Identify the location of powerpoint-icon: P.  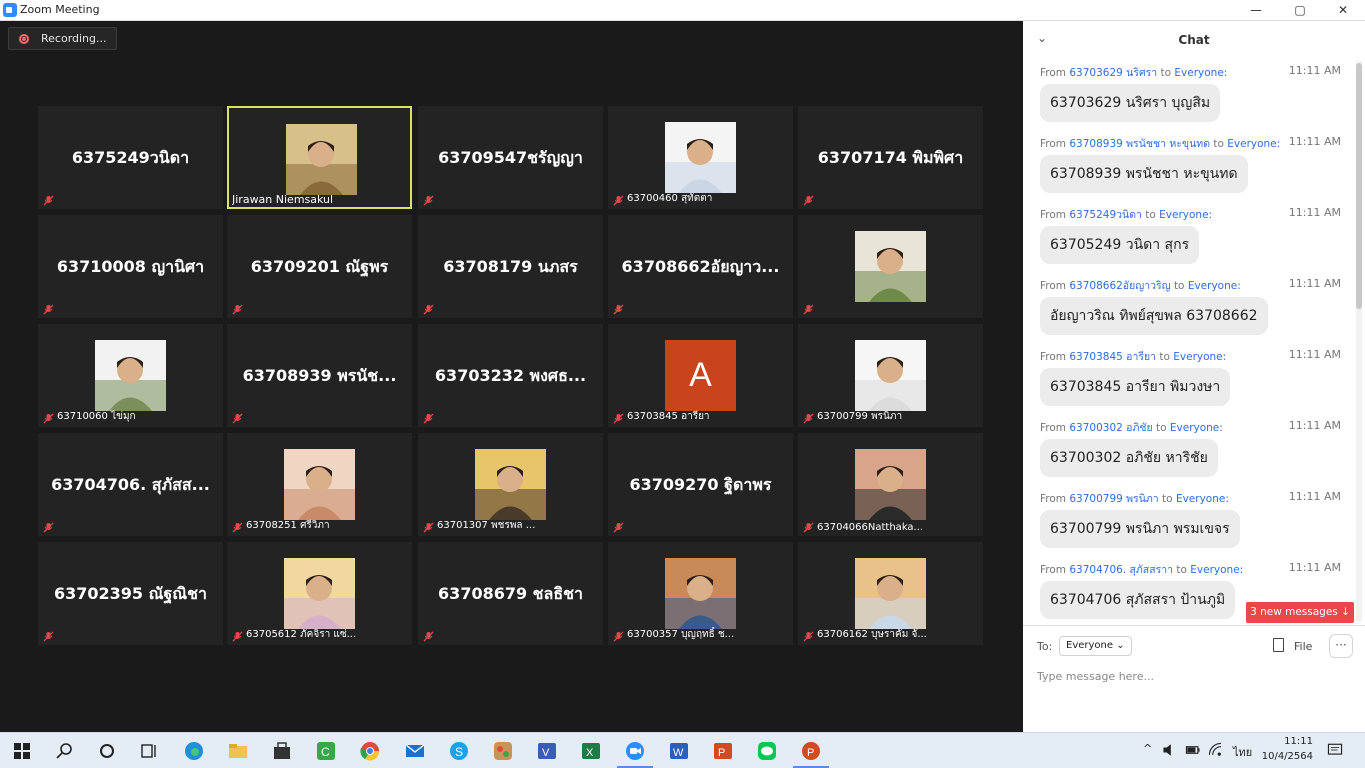
(723, 751).